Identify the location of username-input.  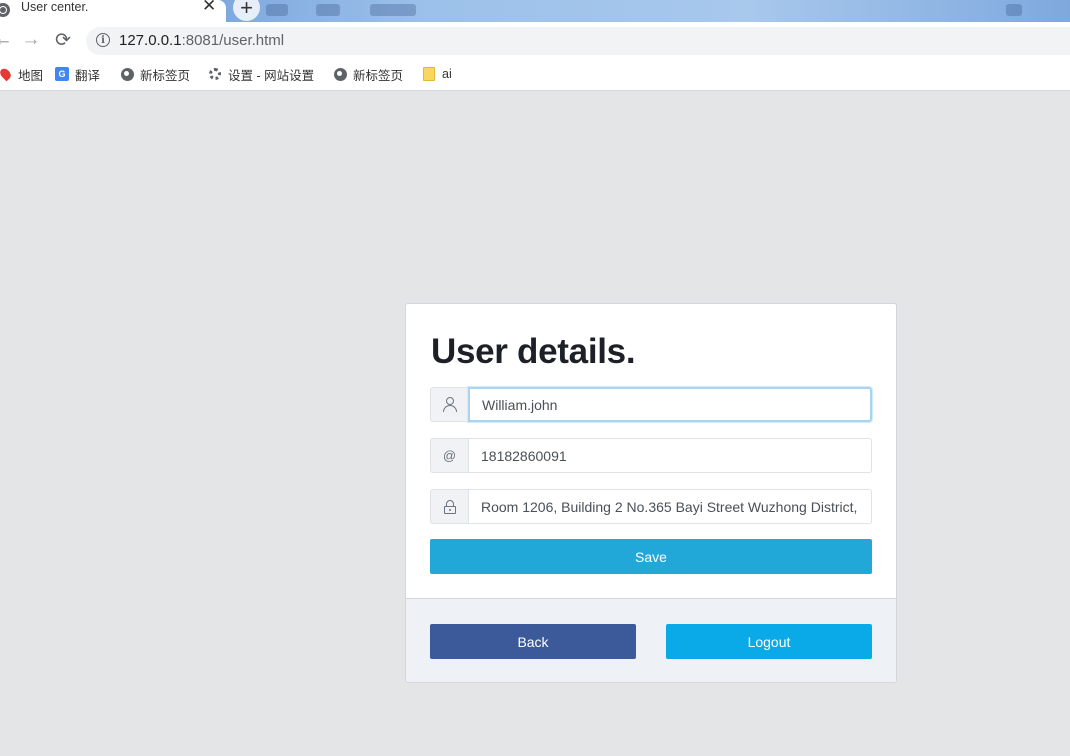
(670, 404).